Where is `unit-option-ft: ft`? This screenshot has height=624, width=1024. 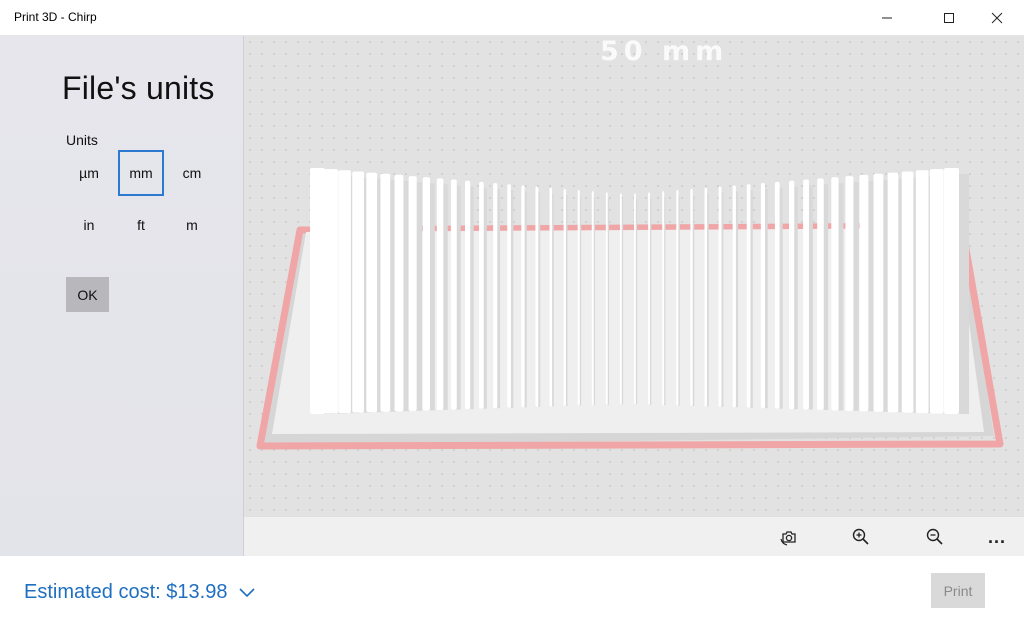 unit-option-ft: ft is located at coordinates (141, 225).